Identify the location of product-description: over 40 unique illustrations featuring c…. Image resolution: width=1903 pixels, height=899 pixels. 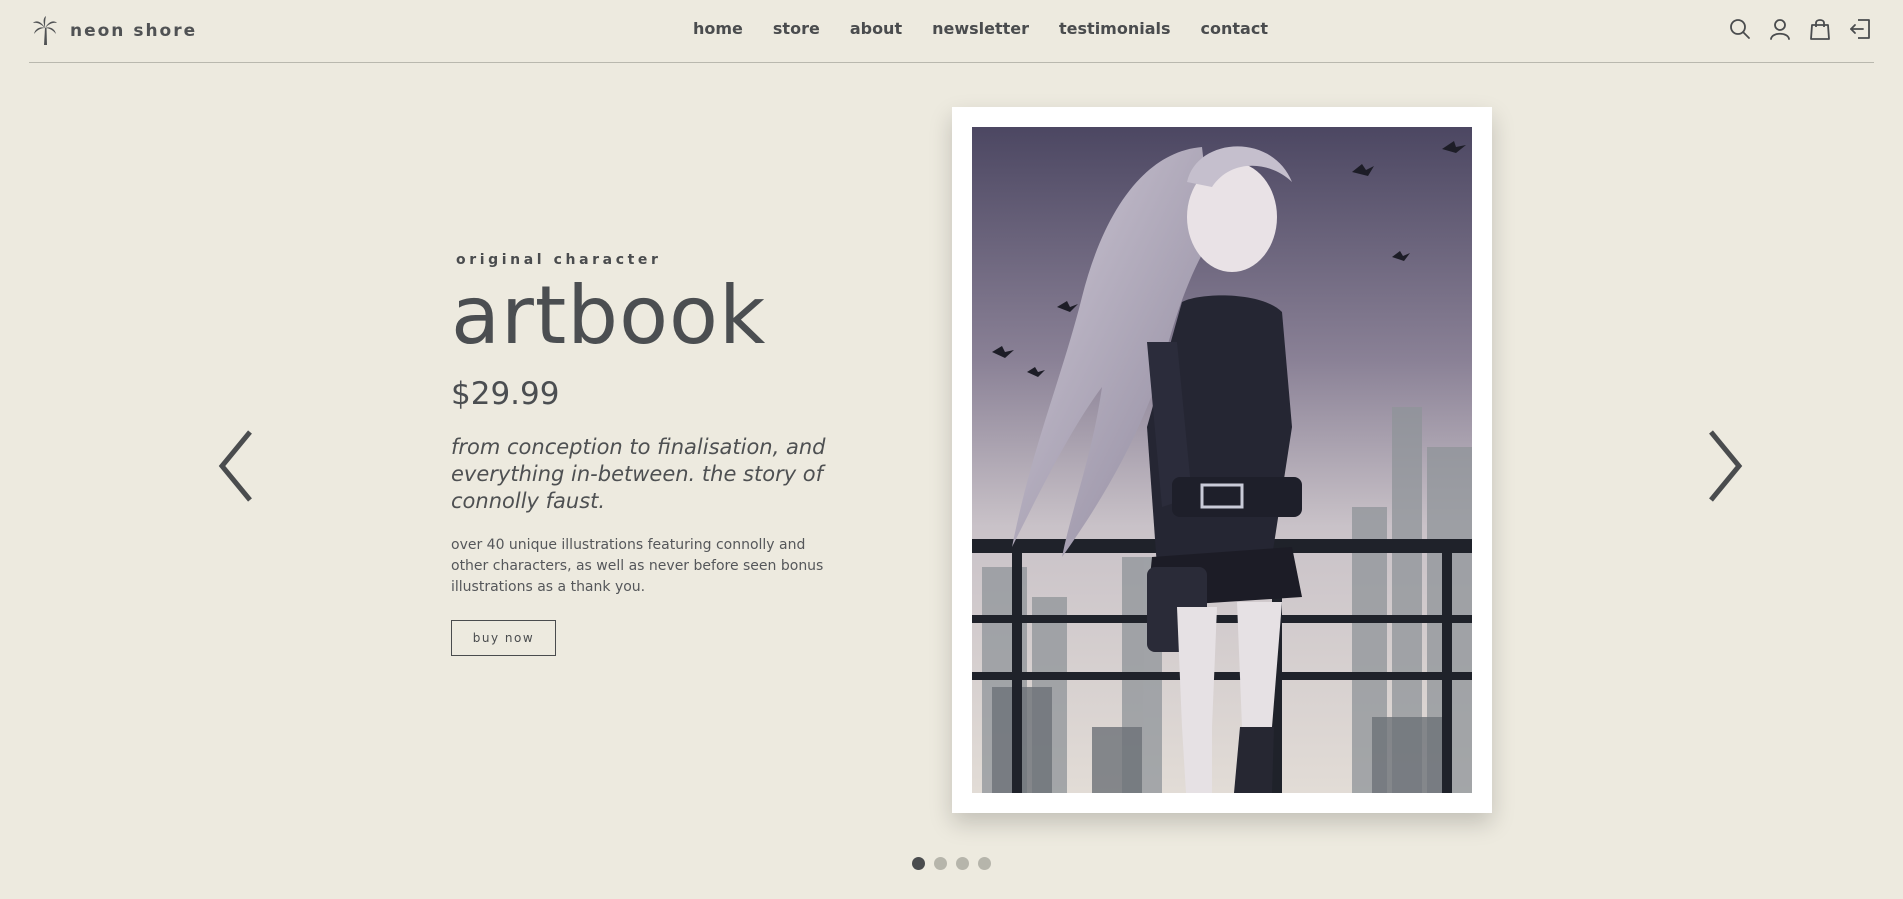
(637, 566).